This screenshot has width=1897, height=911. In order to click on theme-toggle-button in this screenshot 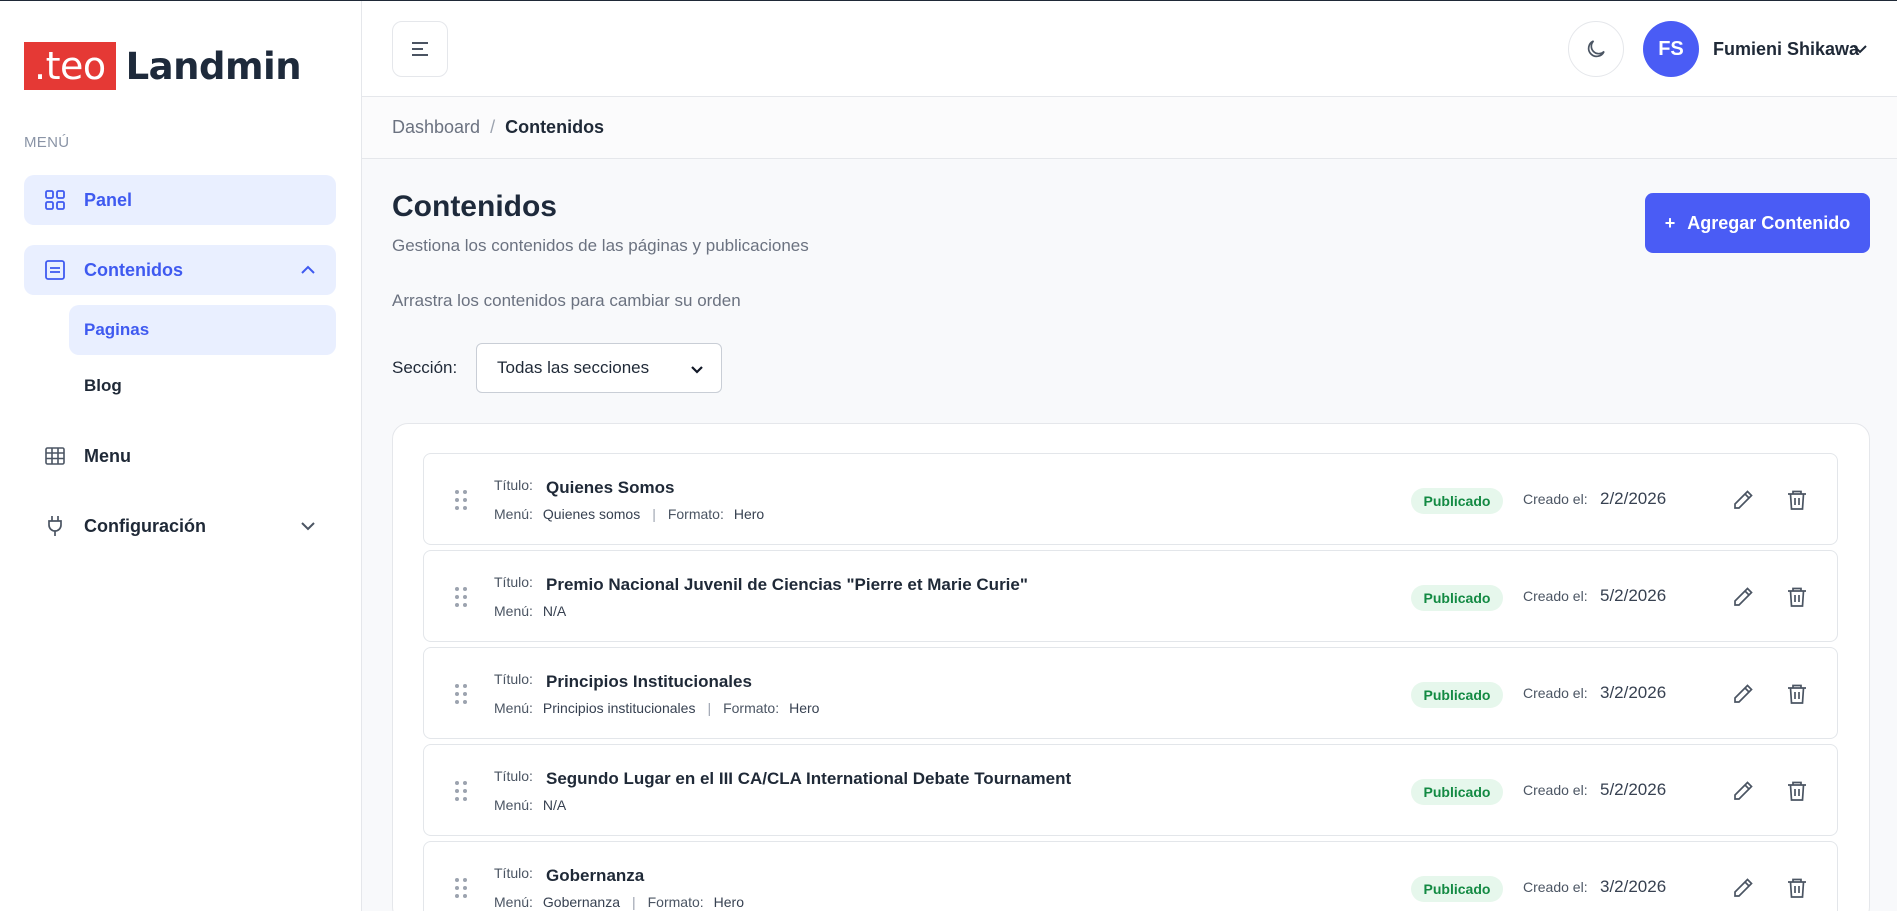, I will do `click(1596, 49)`.